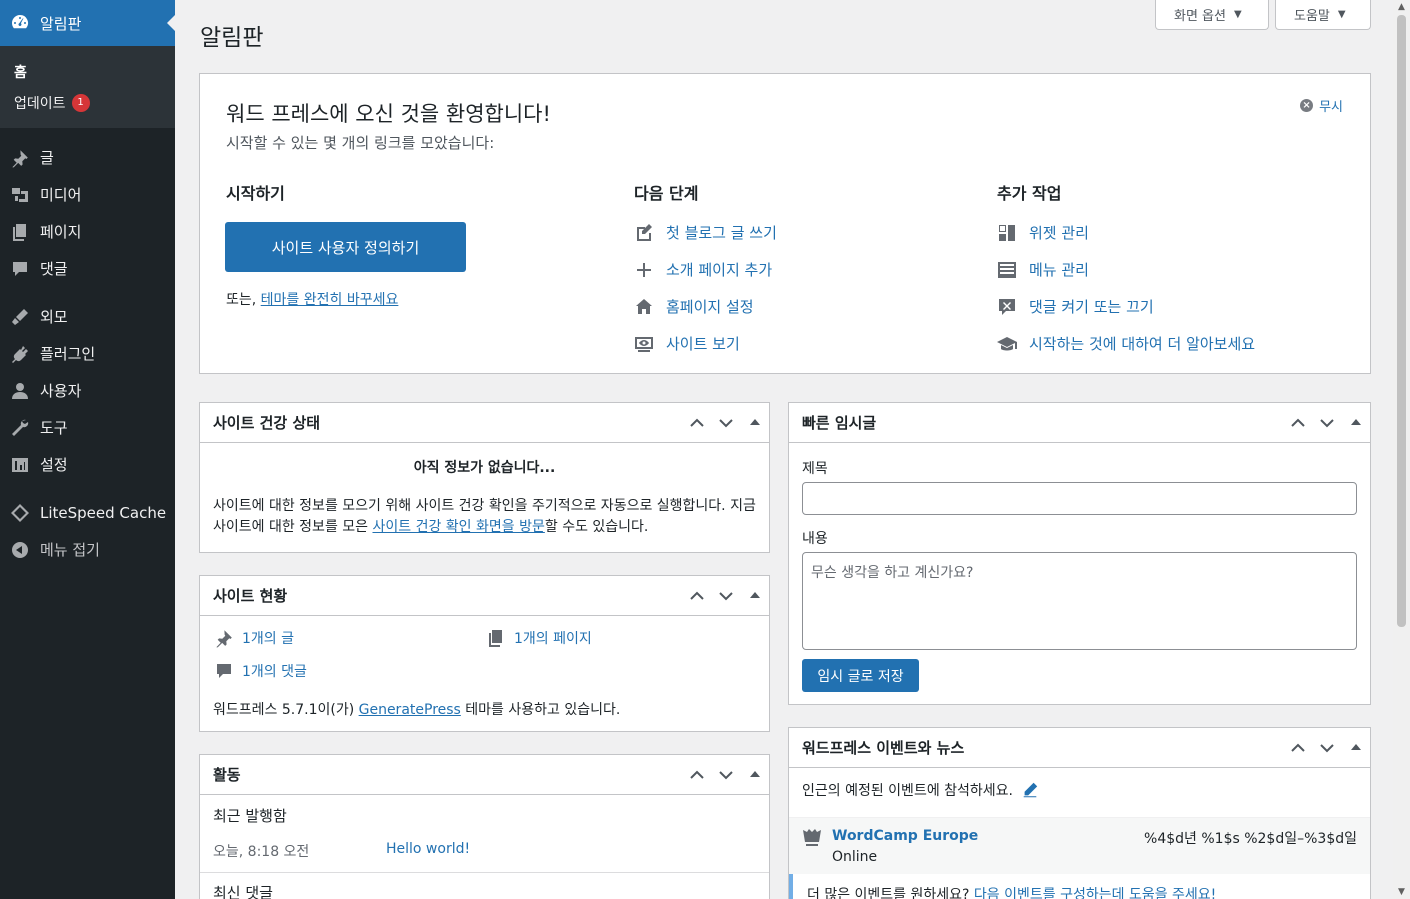 This screenshot has width=1410, height=899. I want to click on sidebar-item-posts: 글, so click(87, 157).